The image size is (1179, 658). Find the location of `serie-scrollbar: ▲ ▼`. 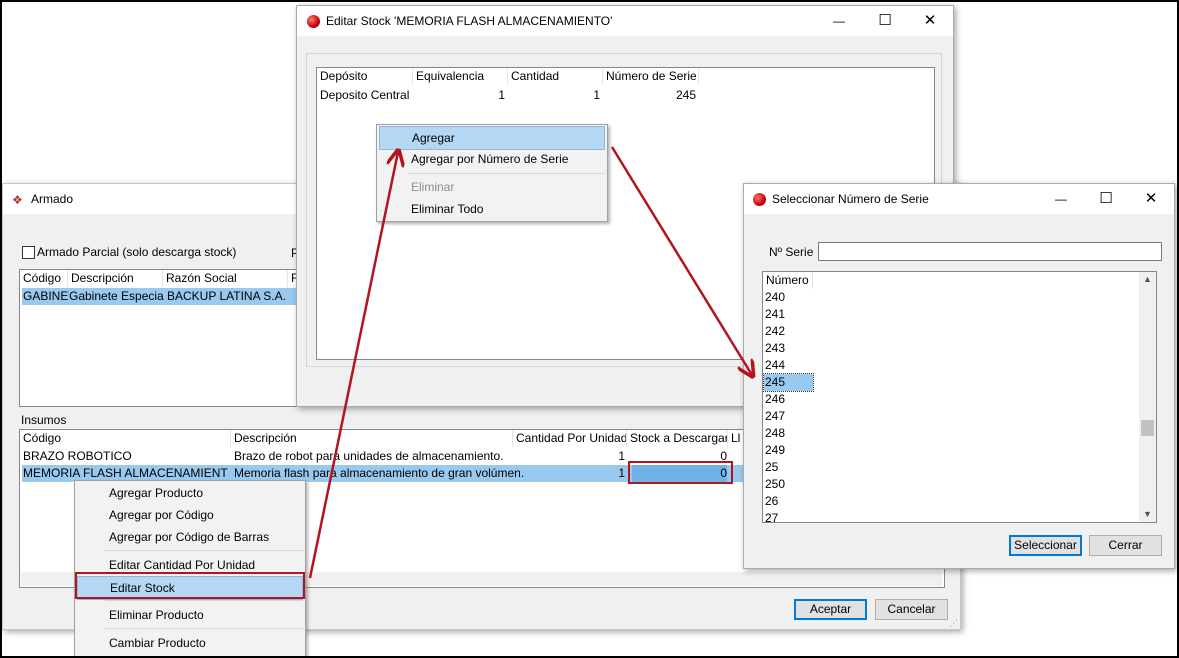

serie-scrollbar: ▲ ▼ is located at coordinates (1147, 397).